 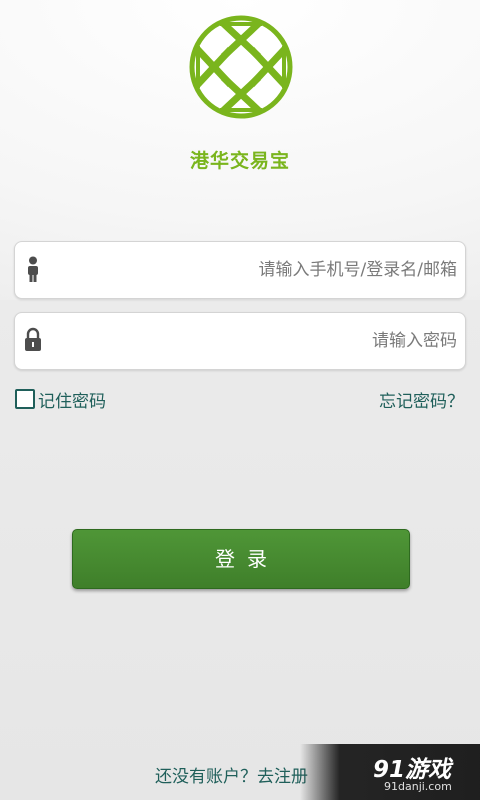 What do you see at coordinates (33, 339) in the screenshot?
I see `lock-icon` at bounding box center [33, 339].